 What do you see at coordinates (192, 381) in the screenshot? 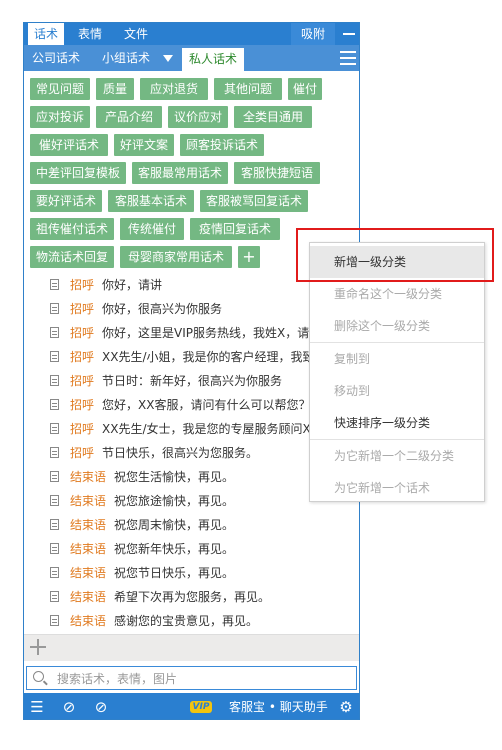
I see `phrase-text: 节日时：新年好，很高兴为你服务` at bounding box center [192, 381].